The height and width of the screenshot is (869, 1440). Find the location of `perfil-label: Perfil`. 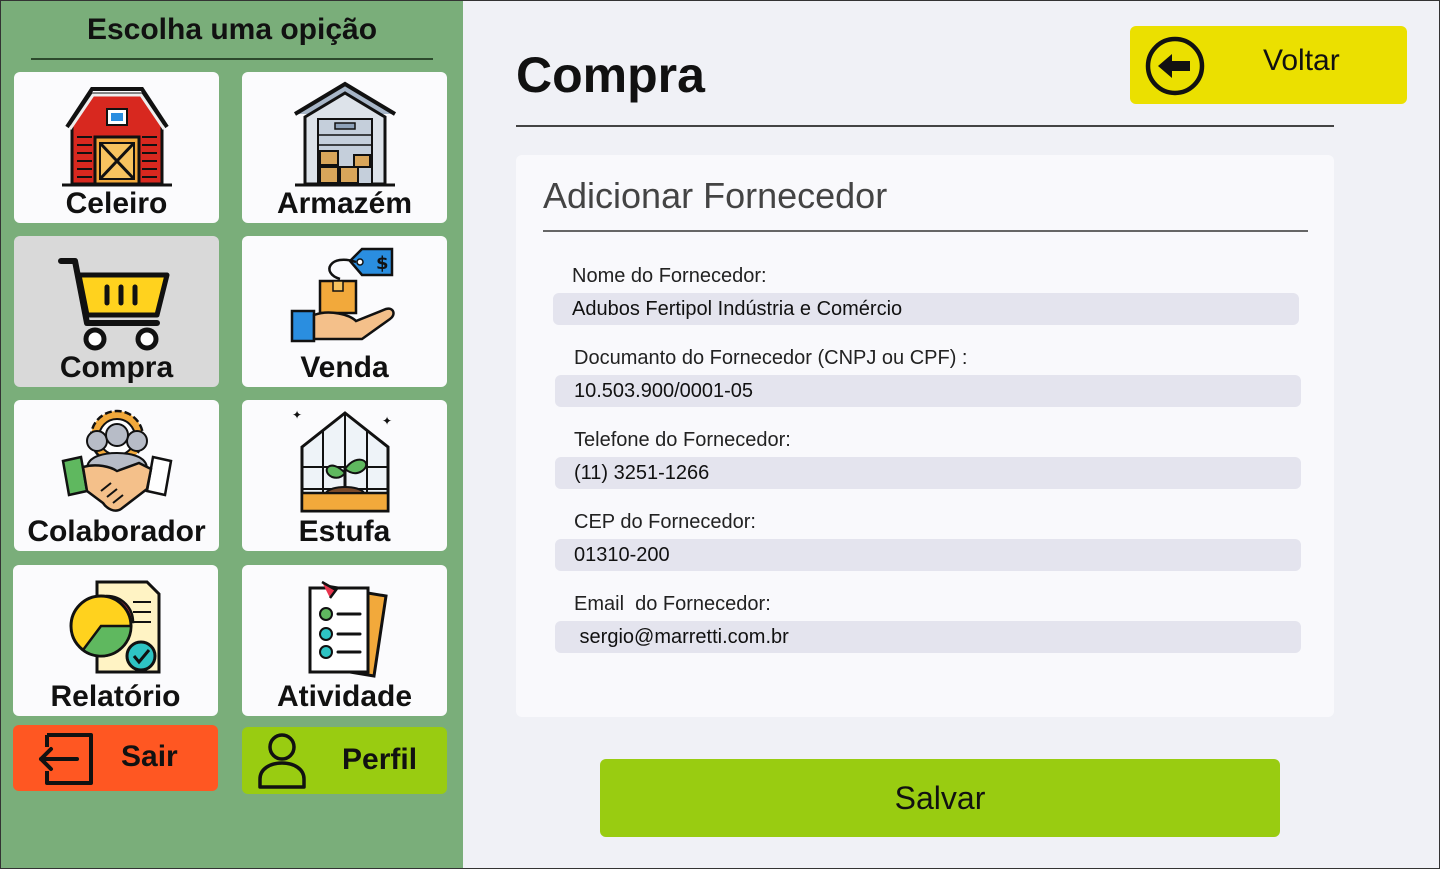

perfil-label: Perfil is located at coordinates (380, 759).